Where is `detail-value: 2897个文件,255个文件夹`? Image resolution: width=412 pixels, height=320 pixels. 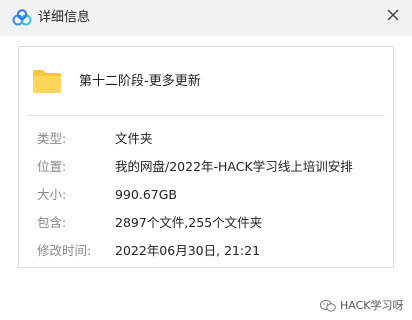 detail-value: 2897个文件,255个文件夹 is located at coordinates (189, 222).